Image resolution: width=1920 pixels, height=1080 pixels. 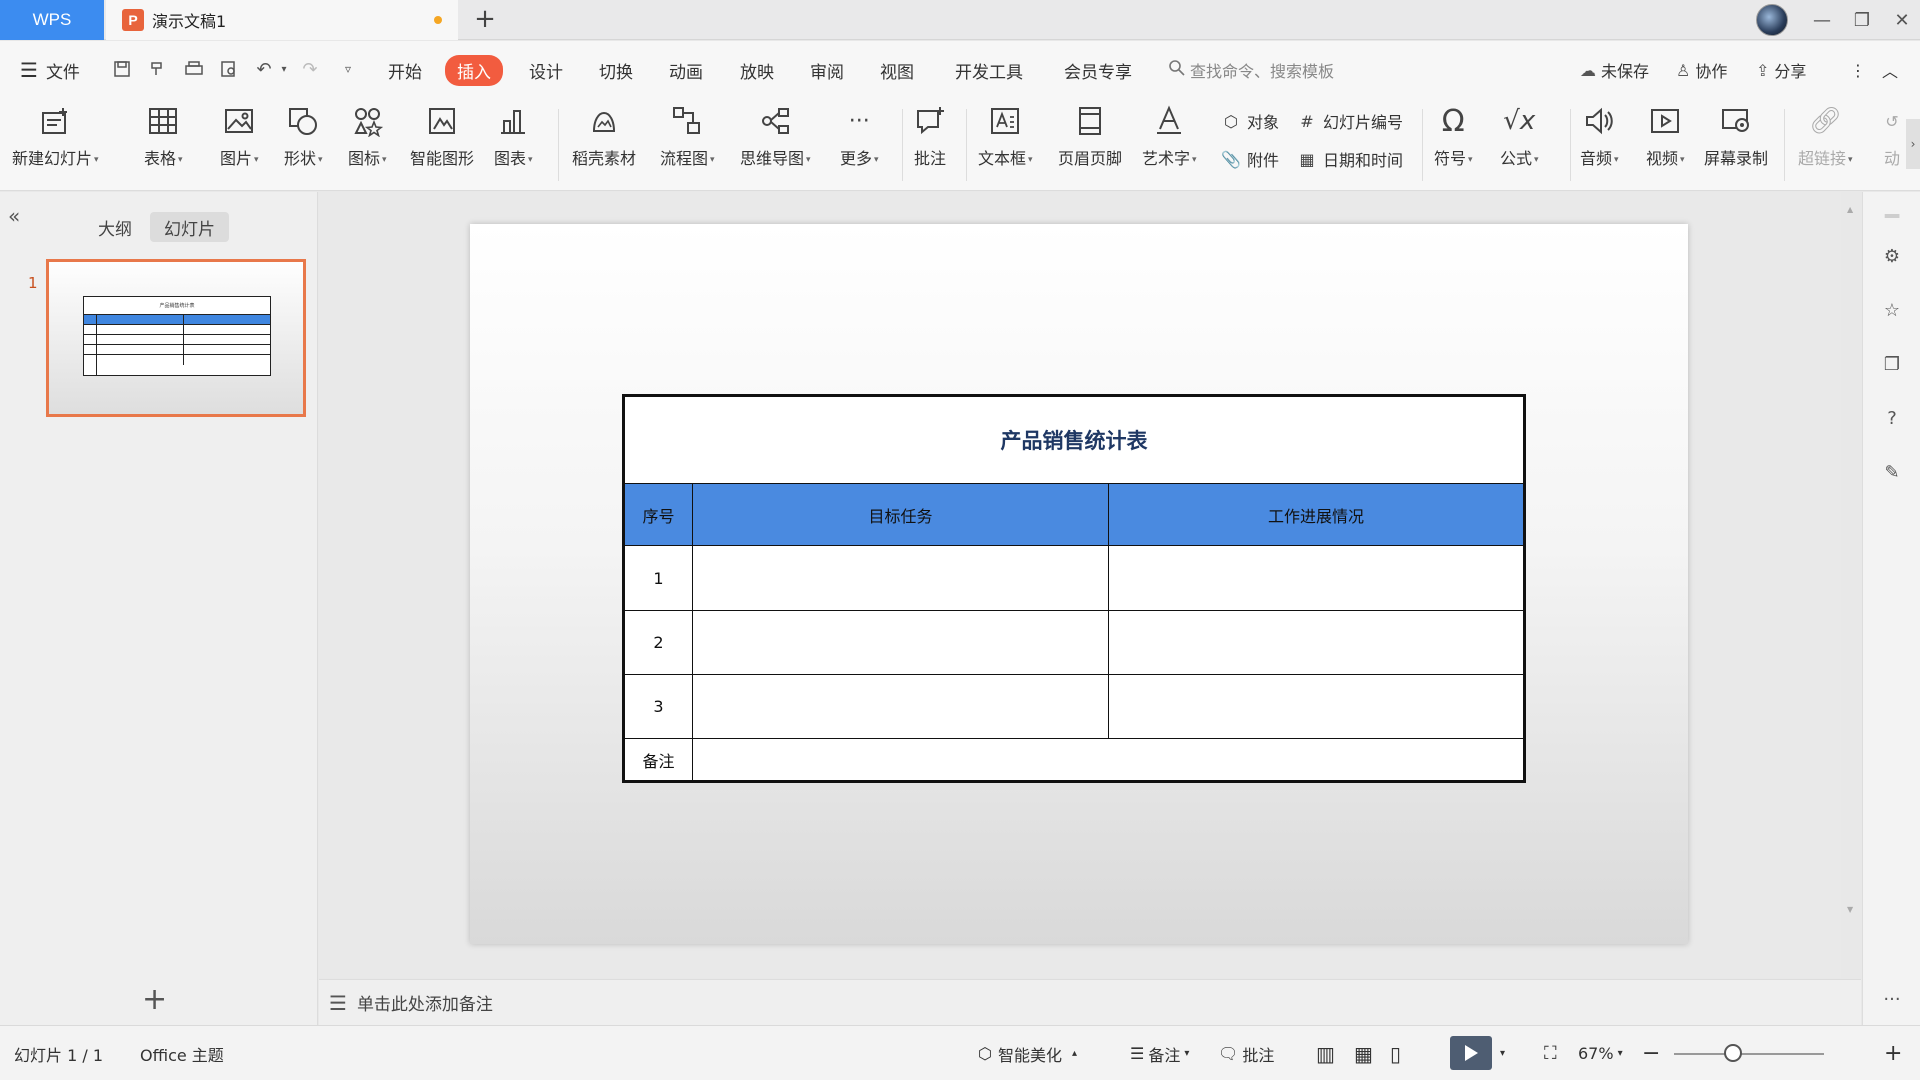 I want to click on screen-record-button: 屏幕录制, so click(x=1736, y=145).